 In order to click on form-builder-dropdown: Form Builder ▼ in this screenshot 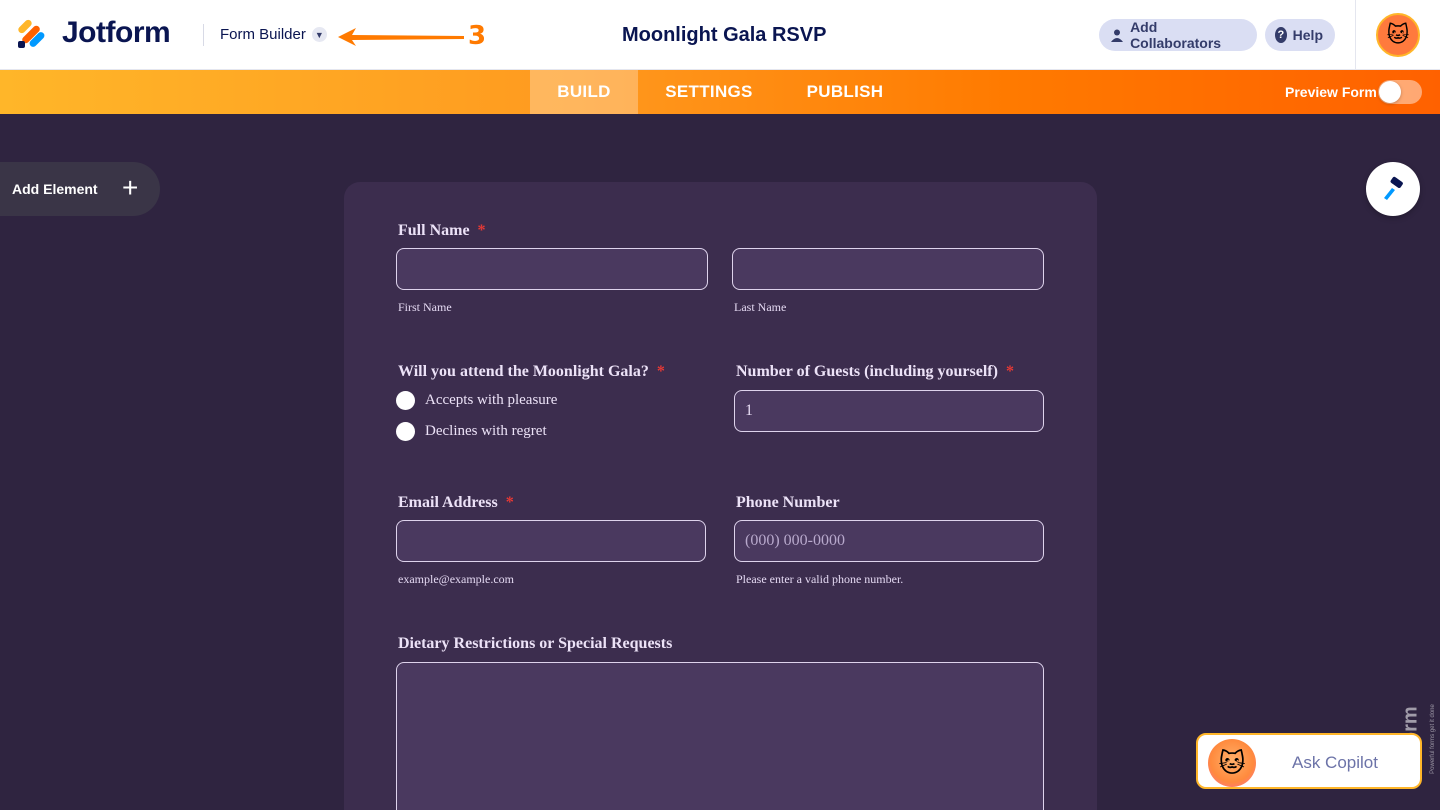, I will do `click(273, 34)`.